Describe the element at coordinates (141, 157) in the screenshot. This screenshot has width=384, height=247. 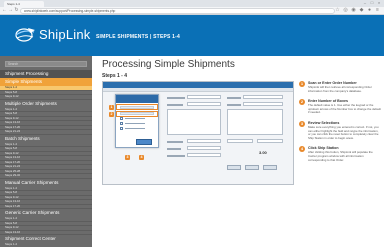
I see `callout-4: 4` at that location.